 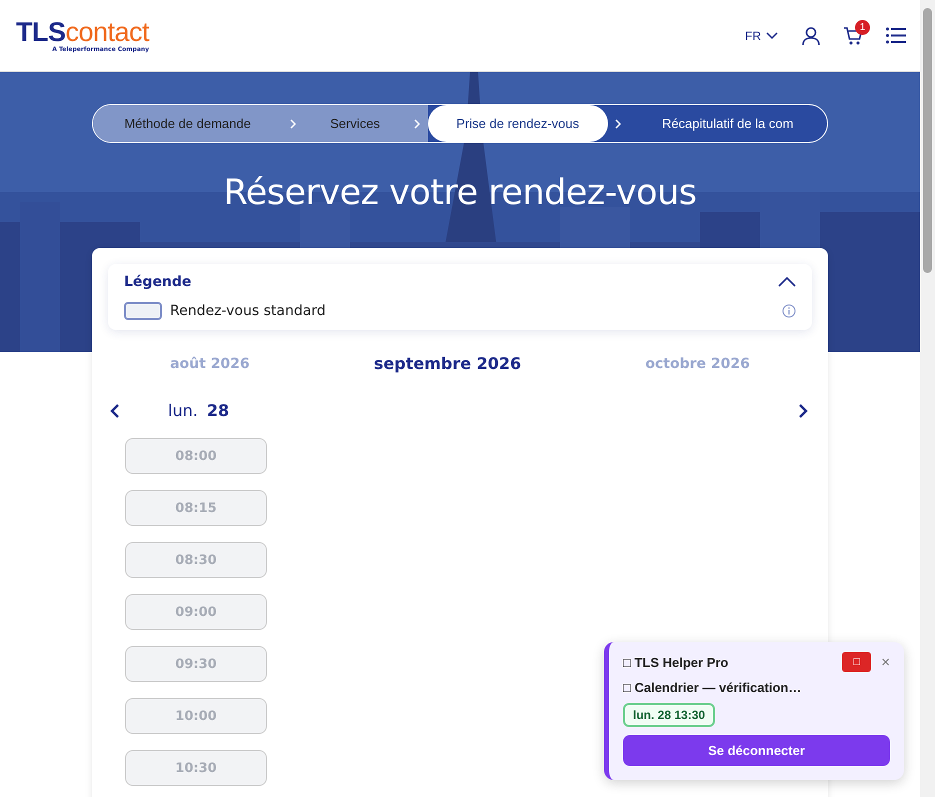 What do you see at coordinates (862, 27) in the screenshot?
I see `cart-badge: 1` at bounding box center [862, 27].